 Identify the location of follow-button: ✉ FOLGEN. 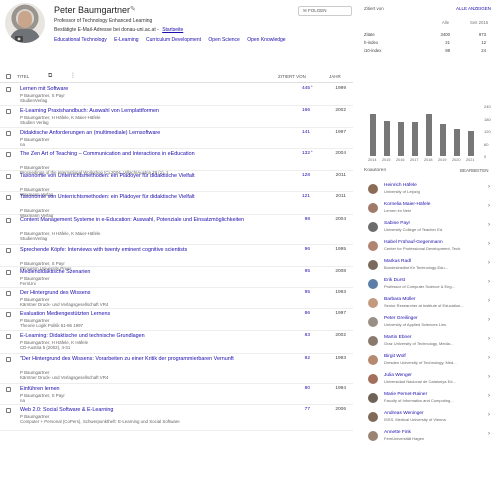
(325, 11).